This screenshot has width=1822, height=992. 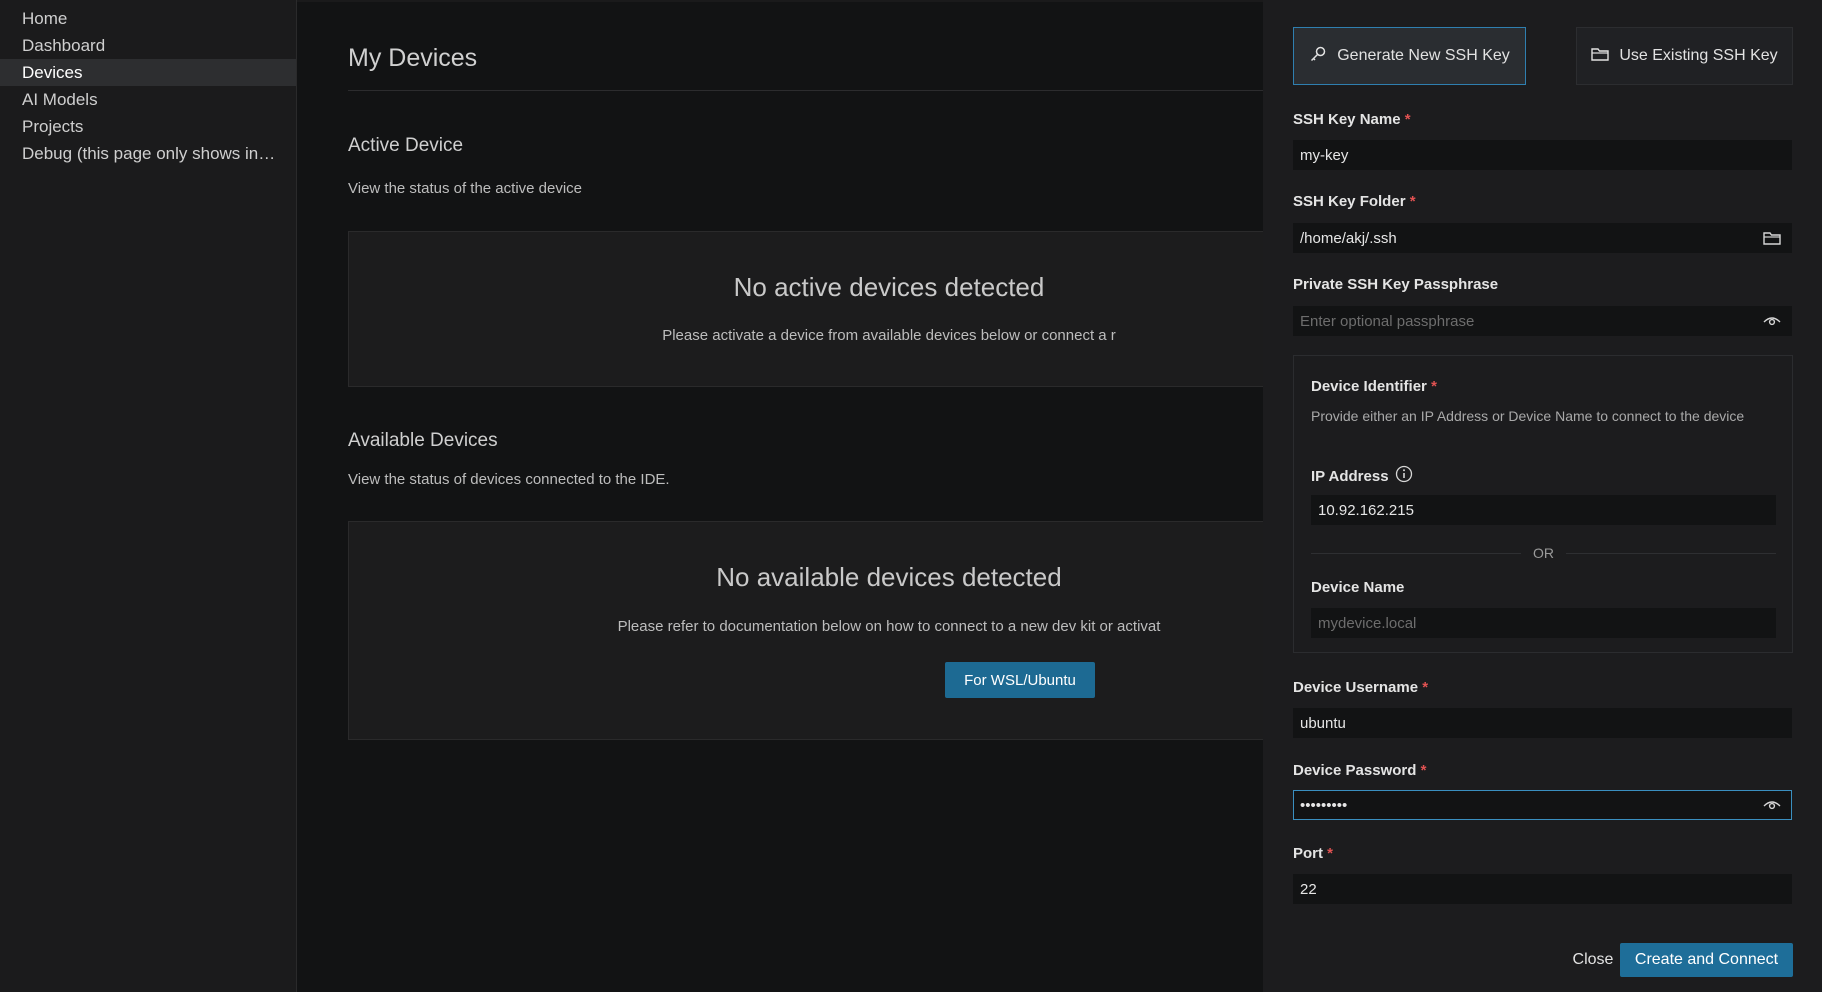 What do you see at coordinates (423, 440) in the screenshot?
I see `available-devices-title: Available Devices` at bounding box center [423, 440].